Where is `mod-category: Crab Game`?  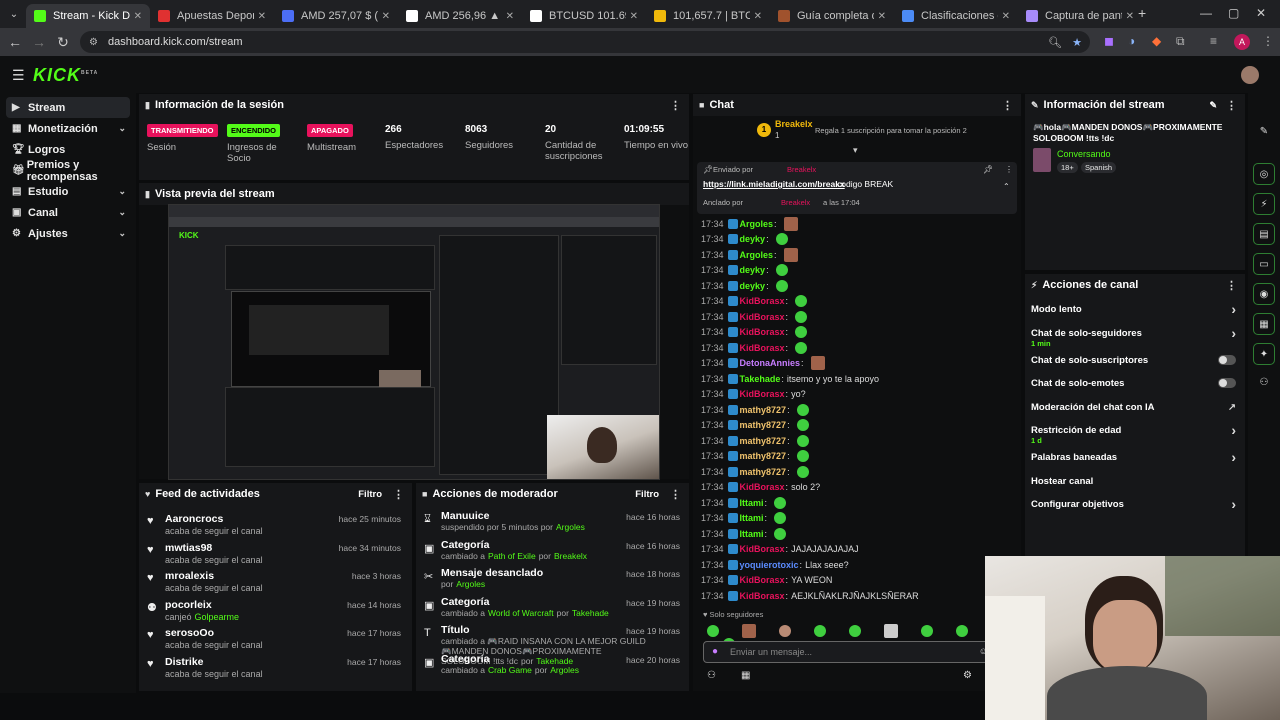 mod-category: Crab Game is located at coordinates (510, 670).